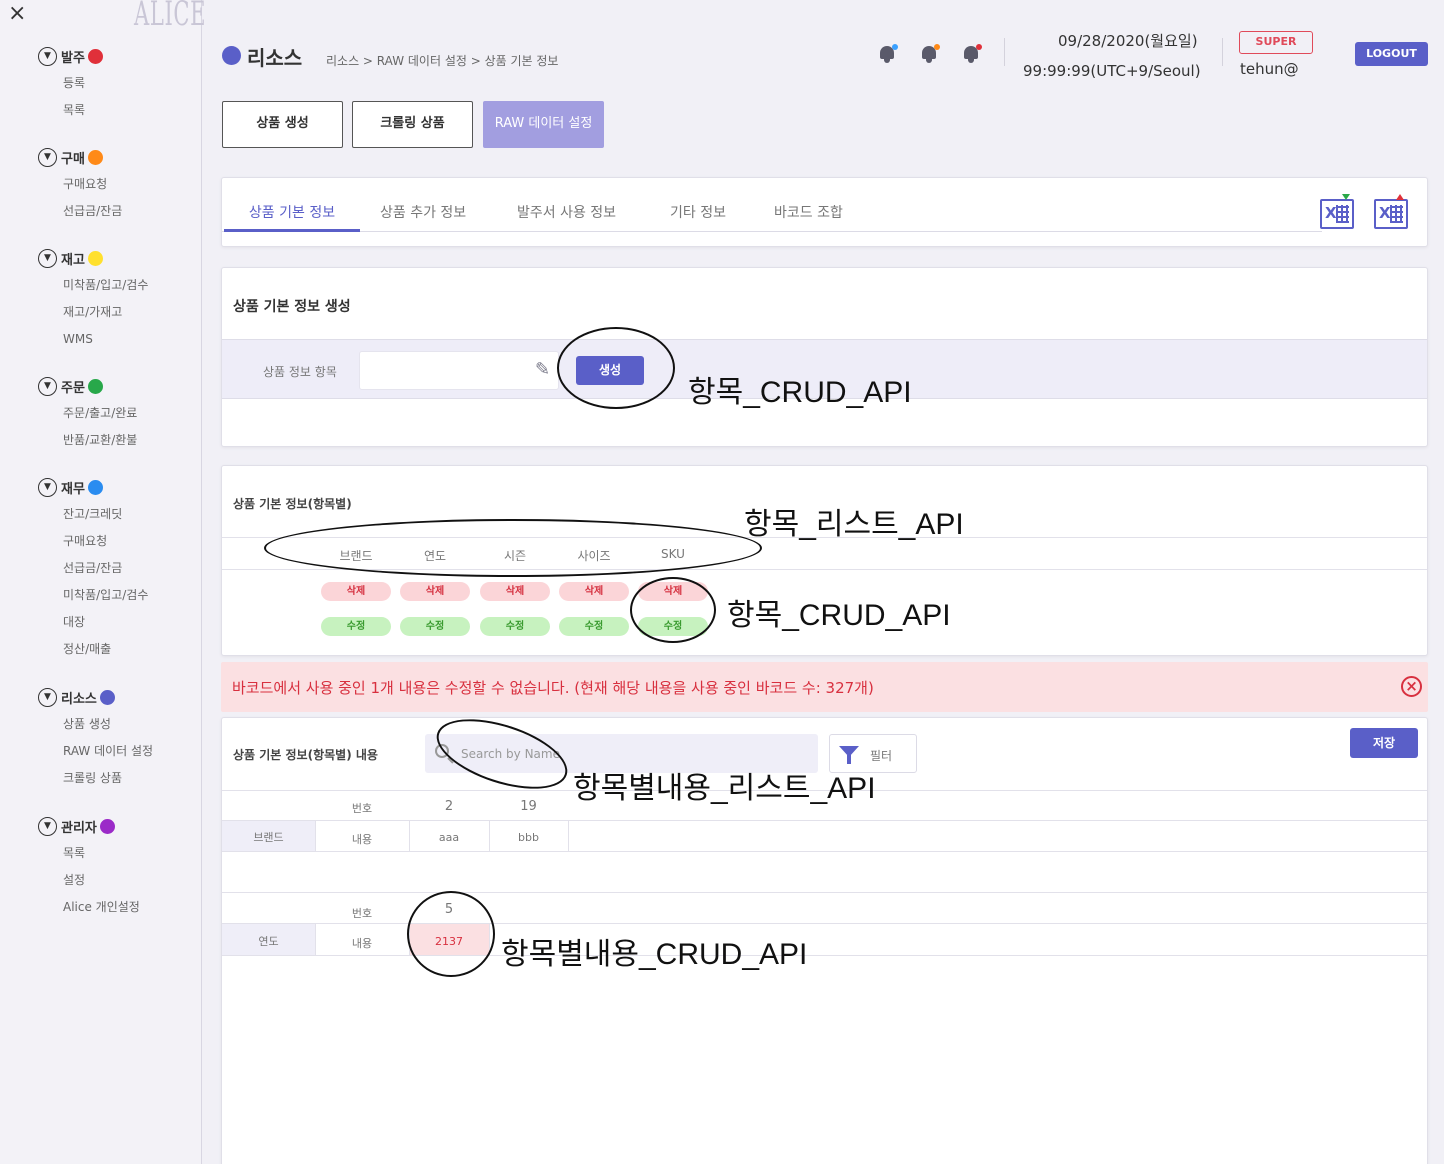 The image size is (1444, 1164). I want to click on tab-other-info: 기타 정보, so click(698, 215).